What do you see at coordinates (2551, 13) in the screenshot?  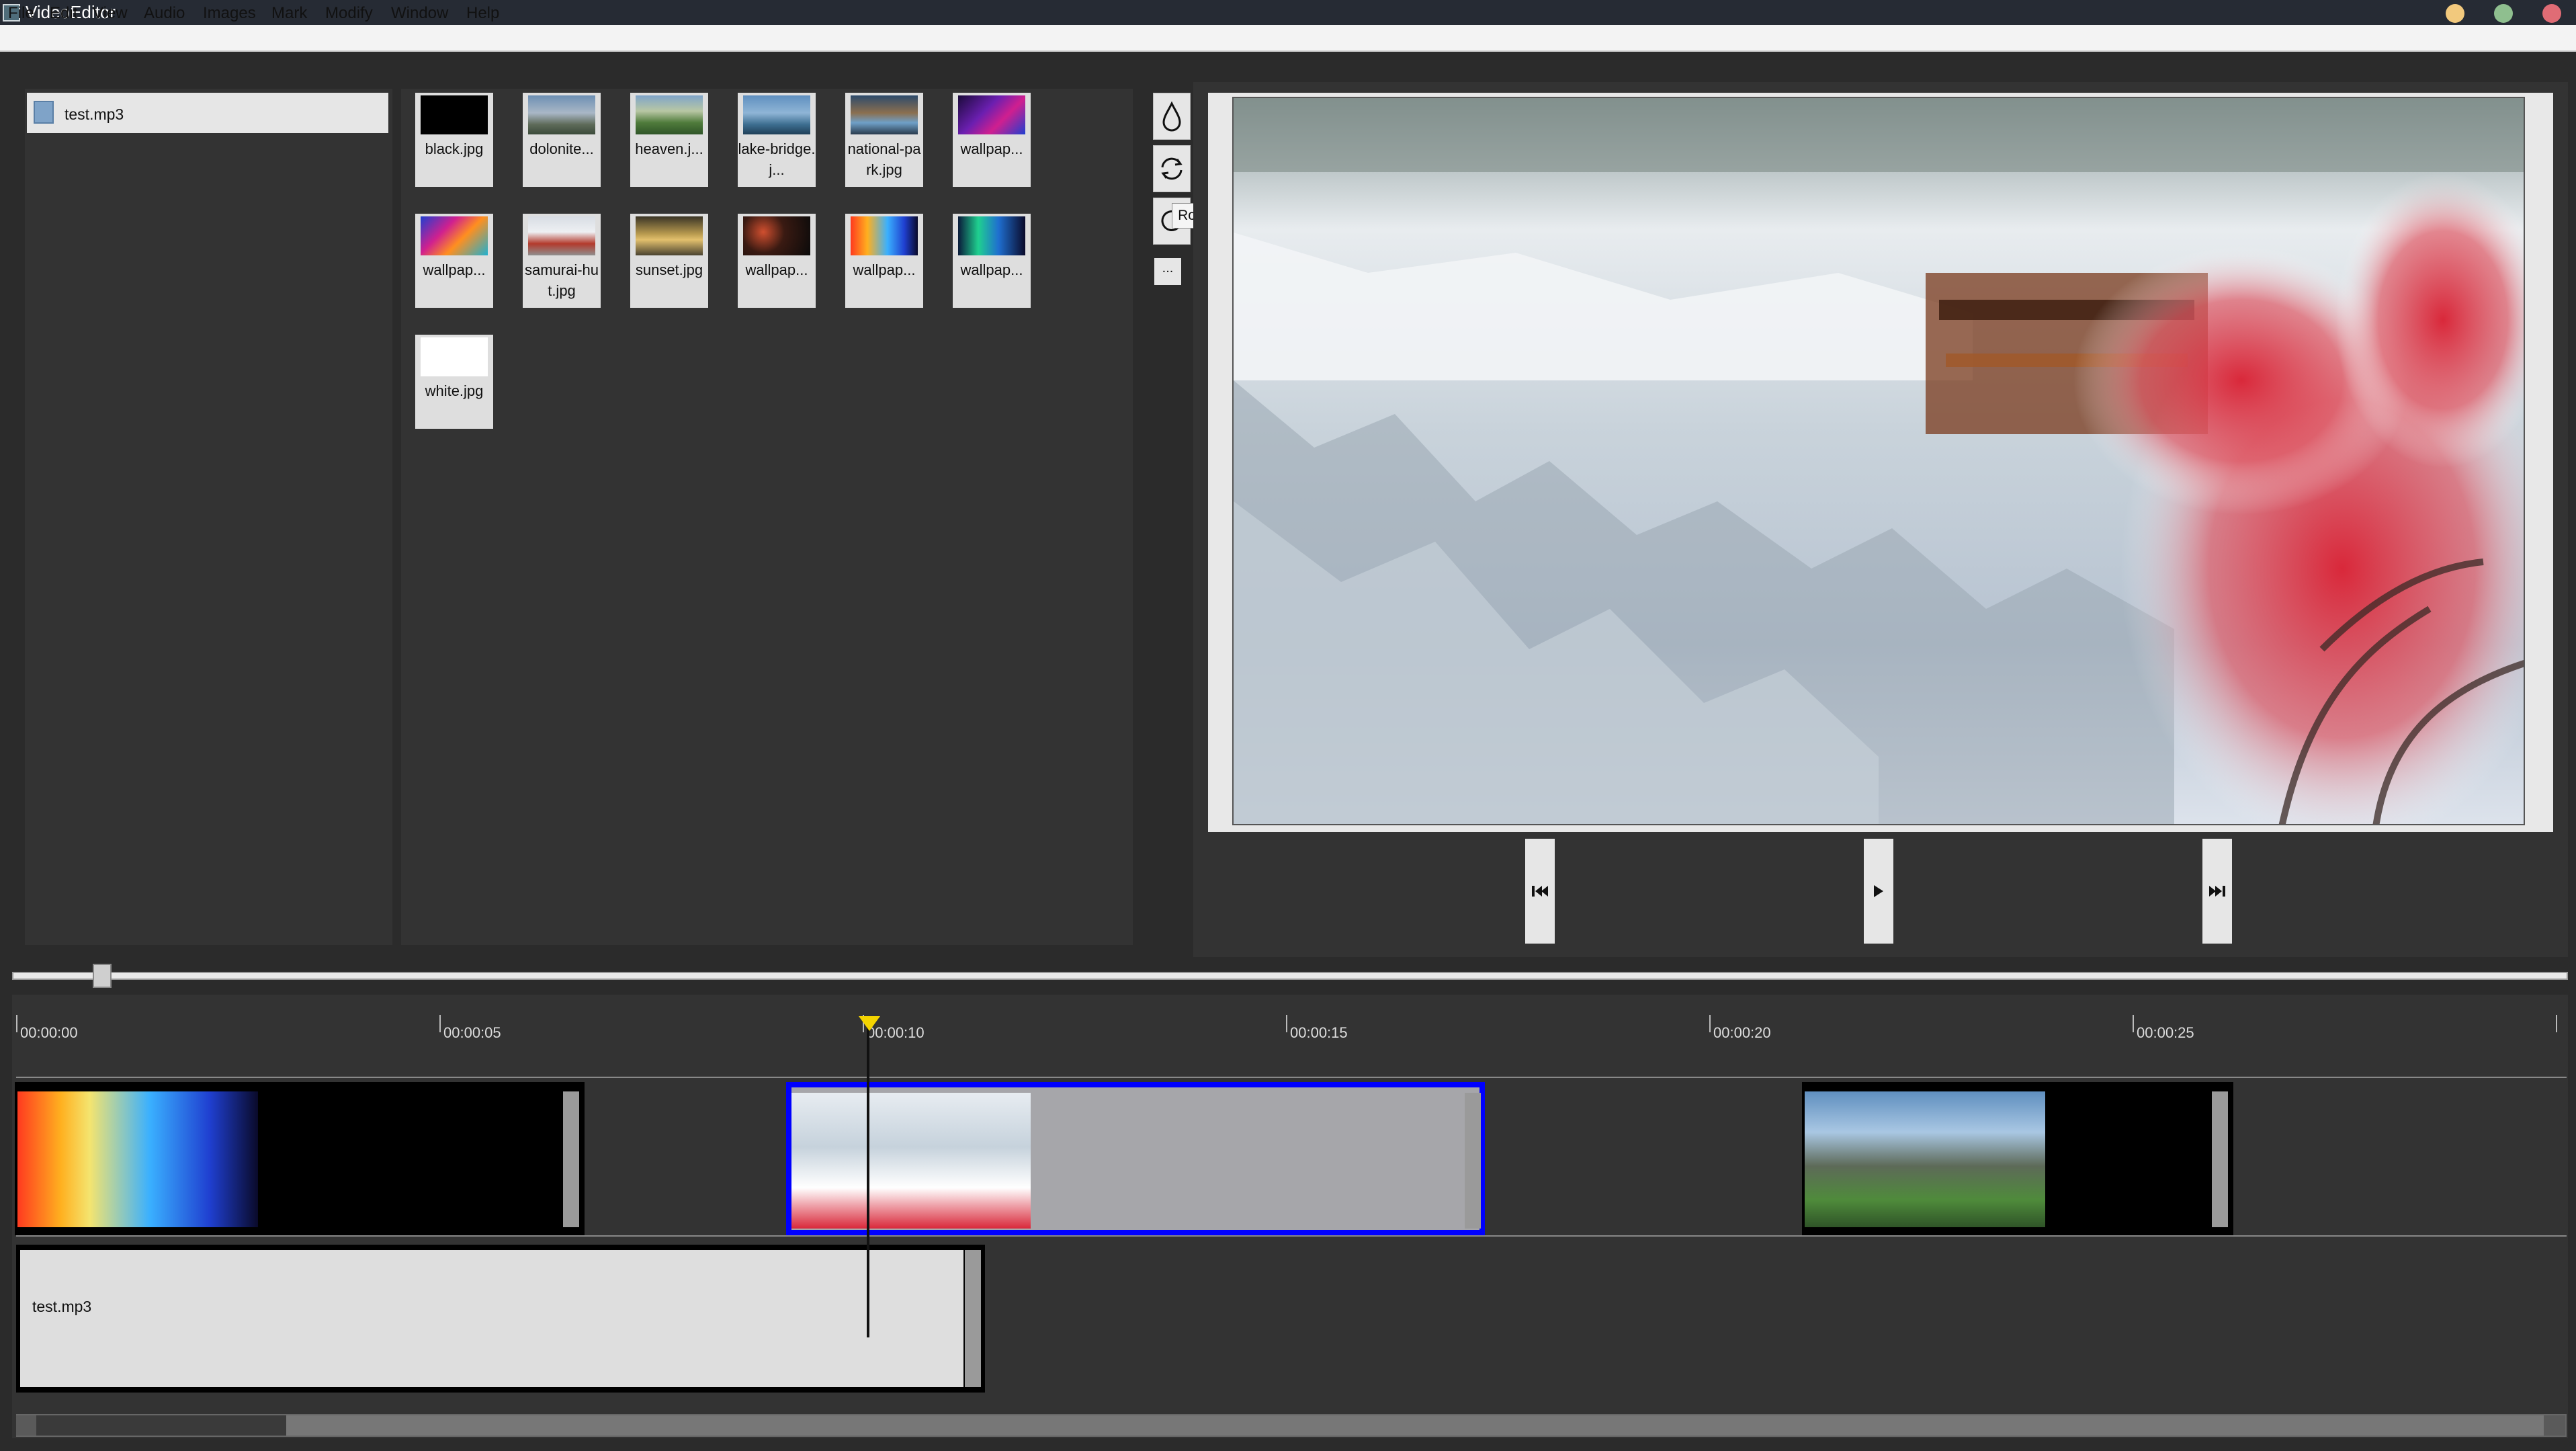 I see `close-button` at bounding box center [2551, 13].